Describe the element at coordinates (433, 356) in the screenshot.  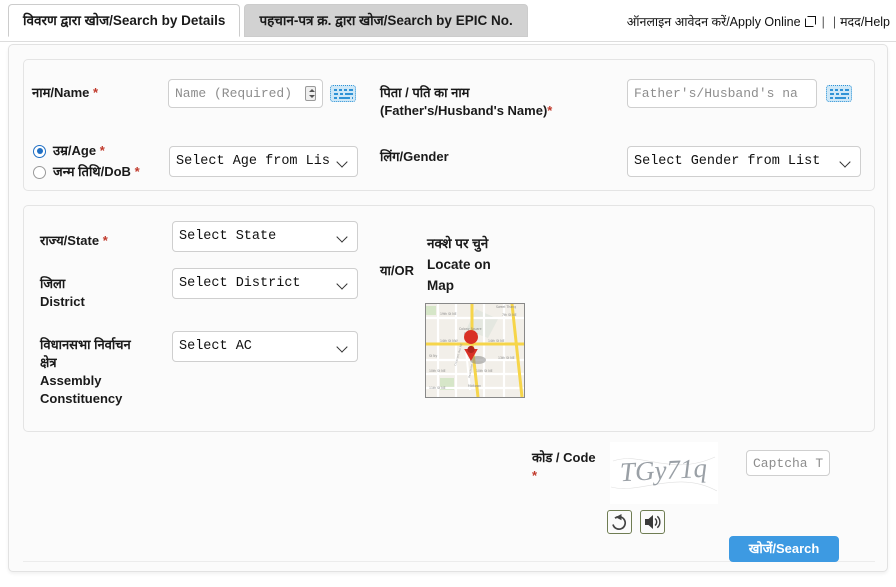
I see `svg-text: St Ny` at that location.